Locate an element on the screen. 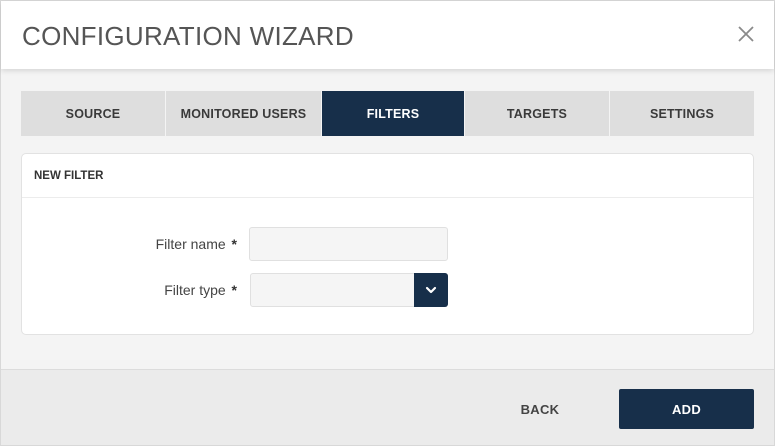  filter-type-dropdown-button is located at coordinates (431, 290).